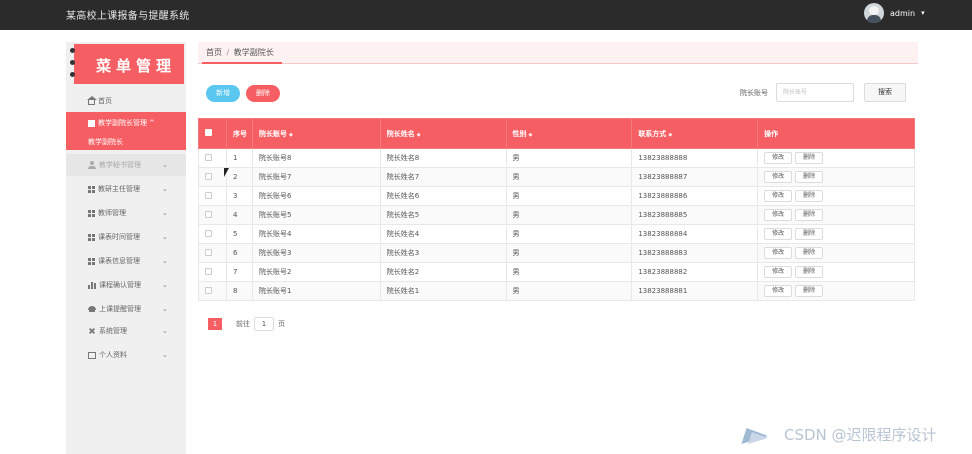 The height and width of the screenshot is (454, 972). Describe the element at coordinates (136, 66) in the screenshot. I see `menu-title: 菜单管理` at that location.